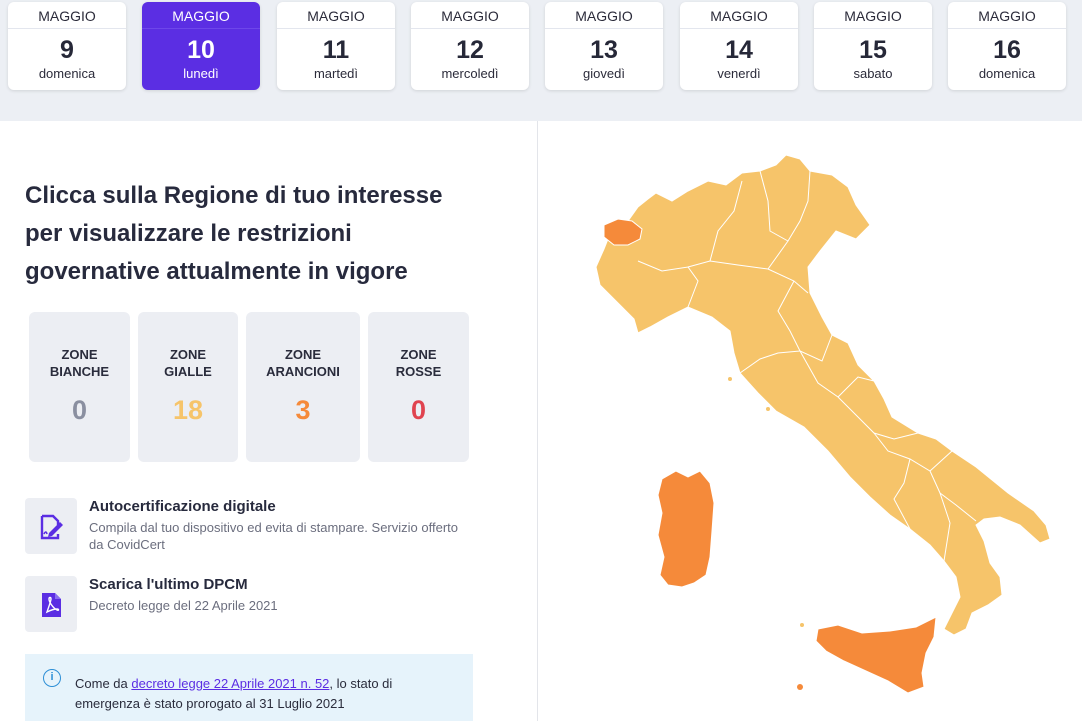 This screenshot has width=1082, height=721. What do you see at coordinates (739, 50) in the screenshot?
I see `date-day: 14` at bounding box center [739, 50].